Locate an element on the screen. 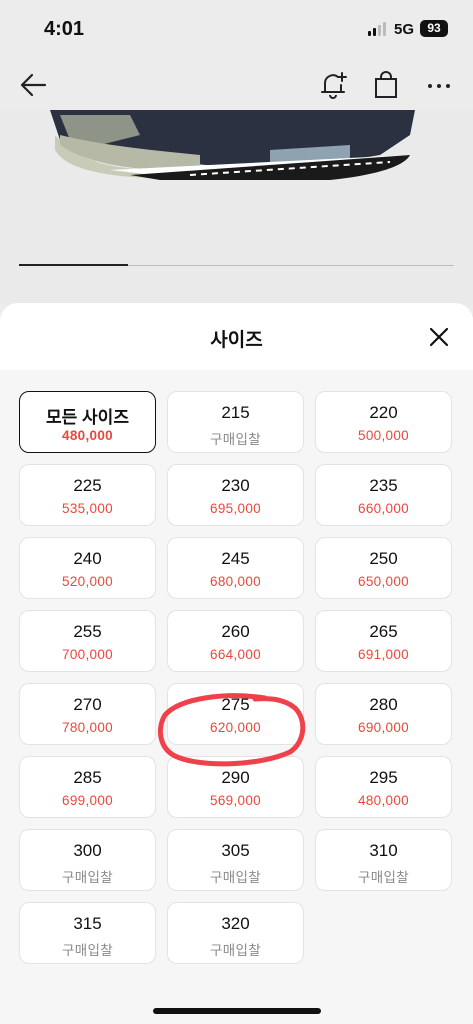  size-label: 260 is located at coordinates (235, 631).